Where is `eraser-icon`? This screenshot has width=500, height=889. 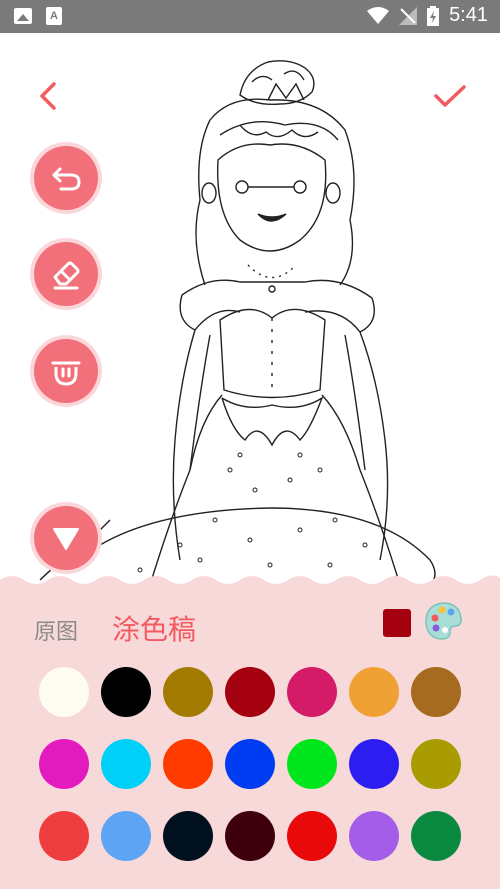 eraser-icon is located at coordinates (66, 275).